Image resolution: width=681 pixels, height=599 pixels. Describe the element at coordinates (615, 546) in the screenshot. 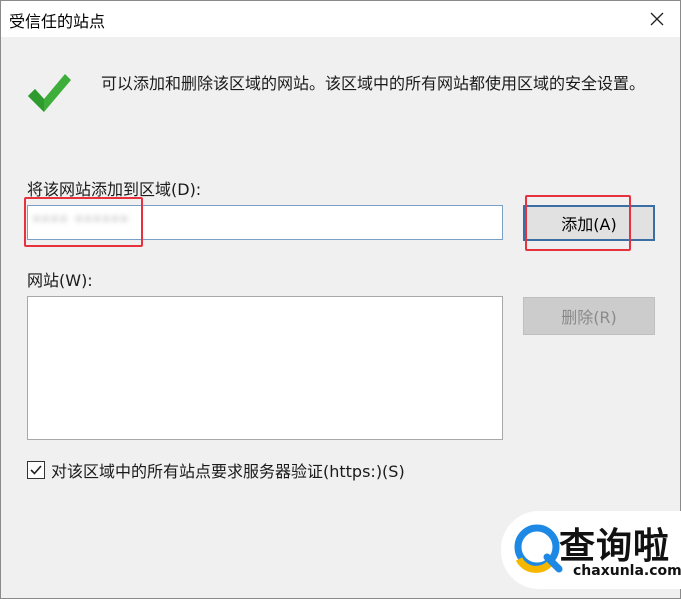

I see `watermark-name: 查询啦` at that location.